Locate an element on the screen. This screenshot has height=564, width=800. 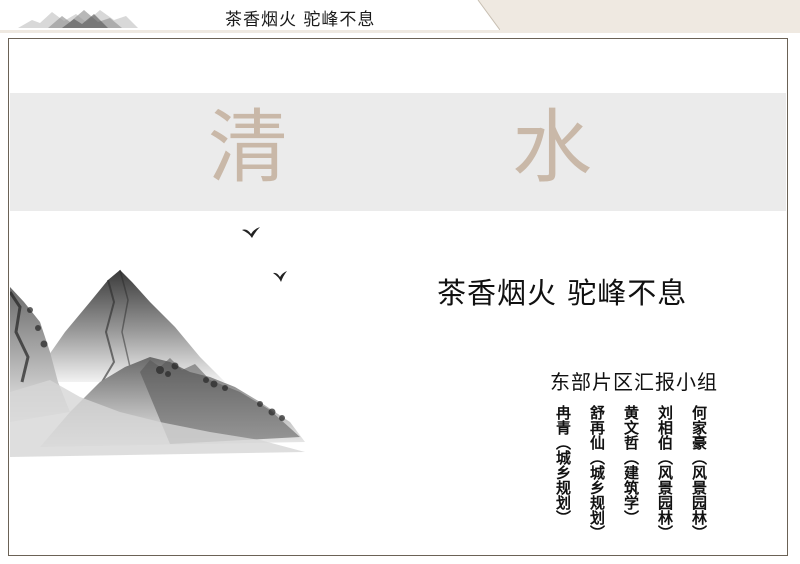
member-name: 冉青（城乡规划） is located at coordinates (563, 465).